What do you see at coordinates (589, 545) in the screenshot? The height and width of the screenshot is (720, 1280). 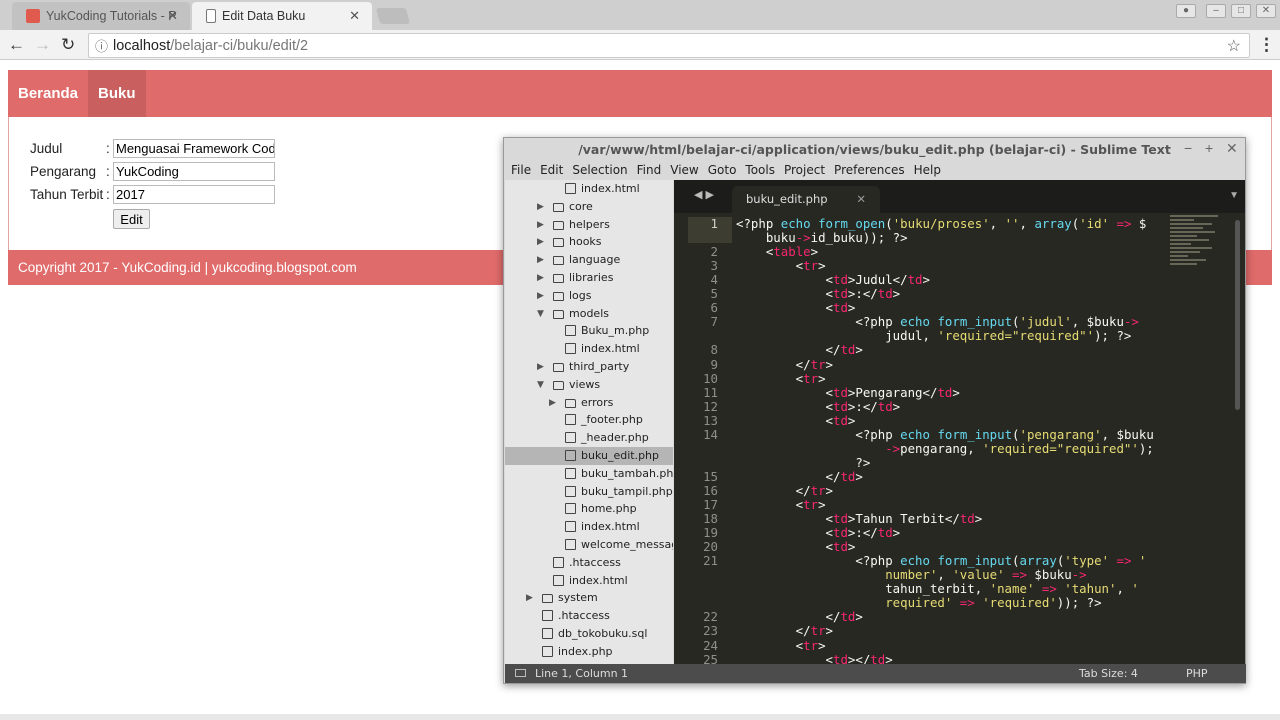 I see `tree-item: welcome_message.php` at bounding box center [589, 545].